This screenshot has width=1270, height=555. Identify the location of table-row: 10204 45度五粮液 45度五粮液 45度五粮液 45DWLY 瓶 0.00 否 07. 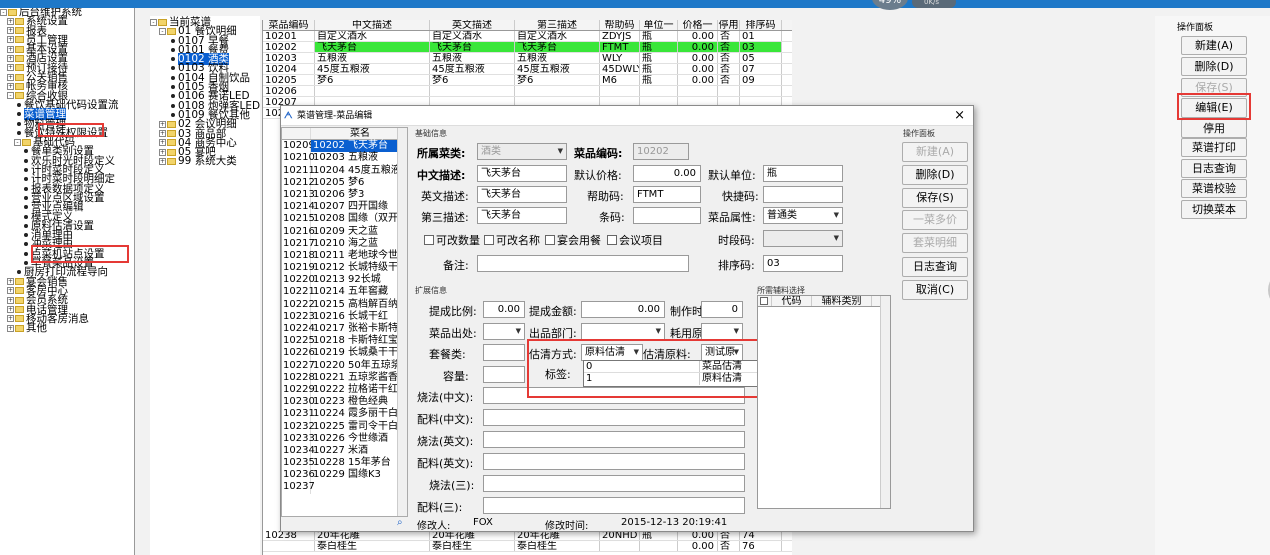
(527, 69).